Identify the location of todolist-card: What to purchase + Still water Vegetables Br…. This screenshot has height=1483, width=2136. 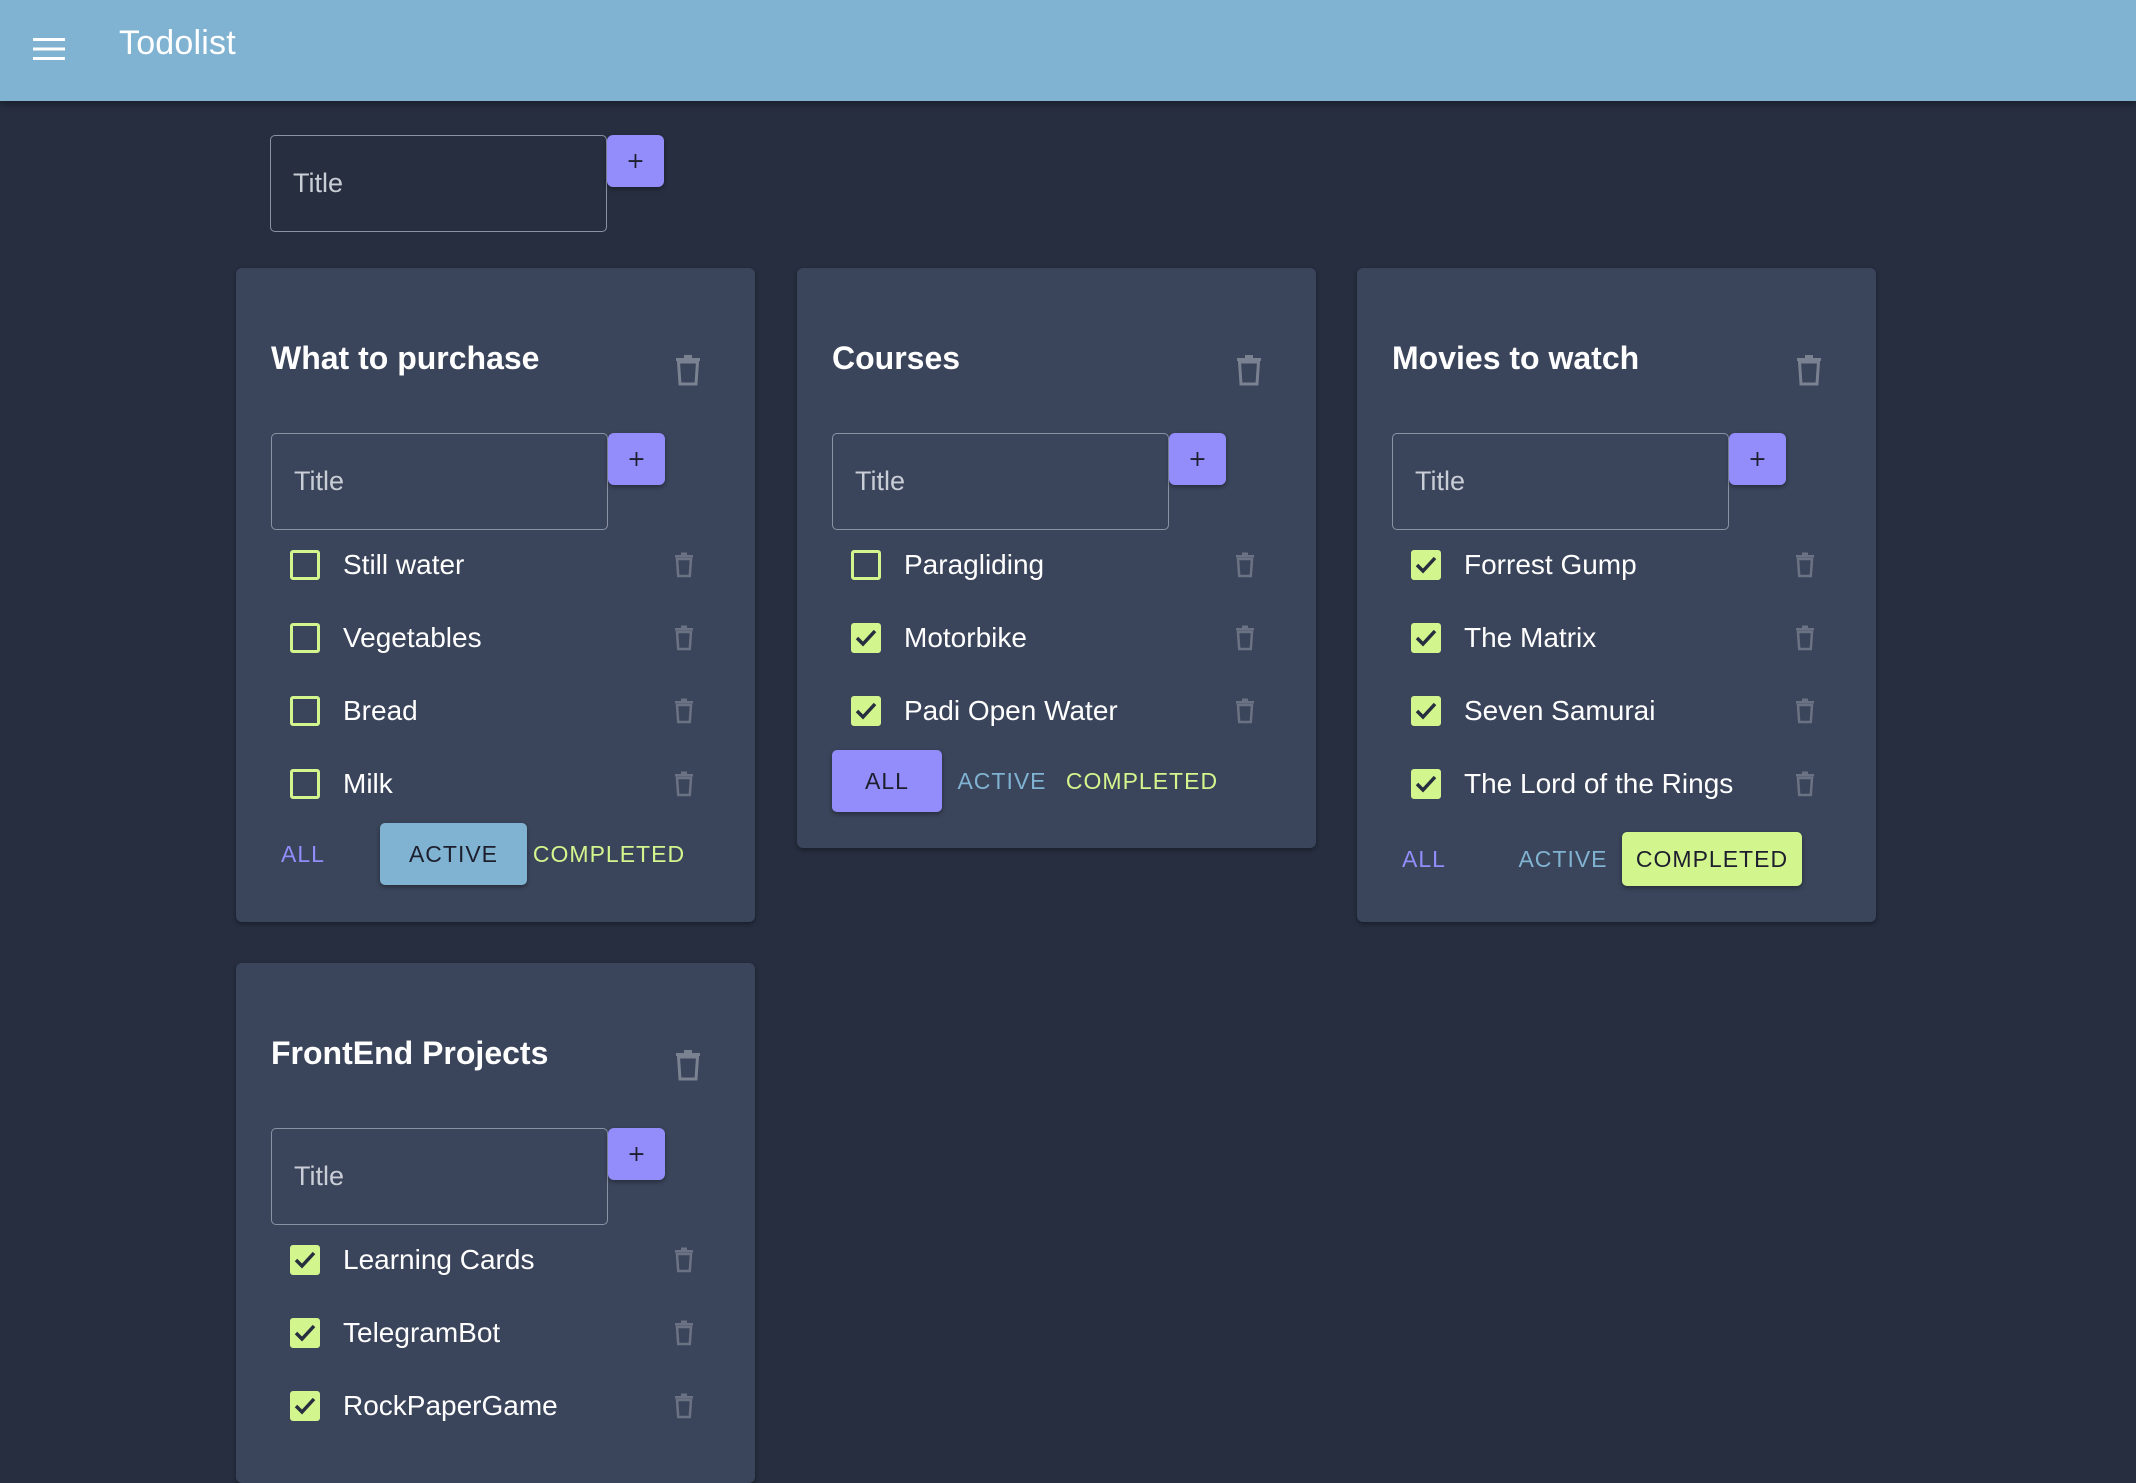
(495, 595).